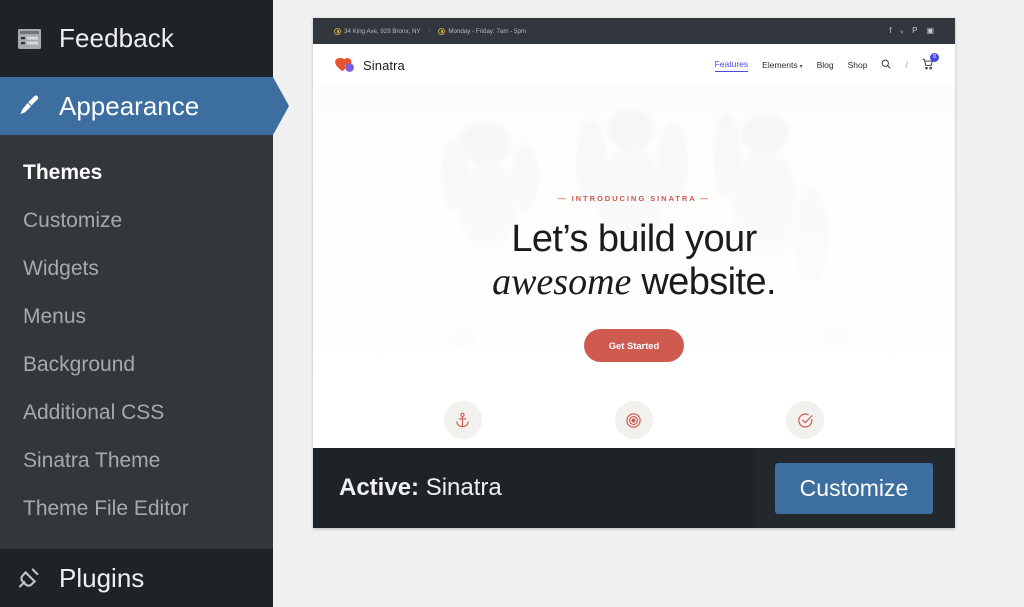 The image size is (1024, 607). What do you see at coordinates (136, 269) in the screenshot?
I see `submenu-item-widgets: Widgets` at bounding box center [136, 269].